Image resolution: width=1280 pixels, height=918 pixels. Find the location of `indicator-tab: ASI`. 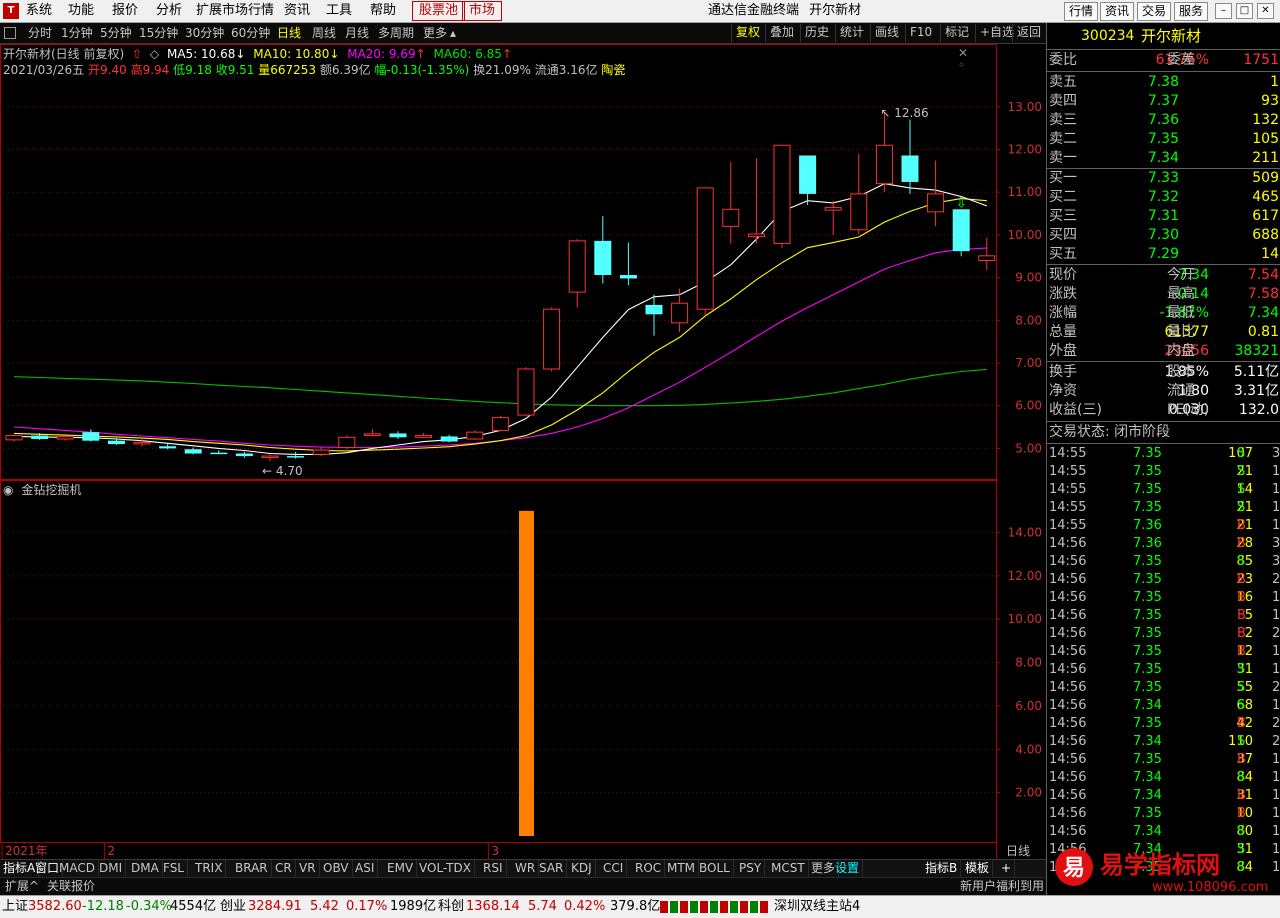

indicator-tab: ASI is located at coordinates (365, 868).